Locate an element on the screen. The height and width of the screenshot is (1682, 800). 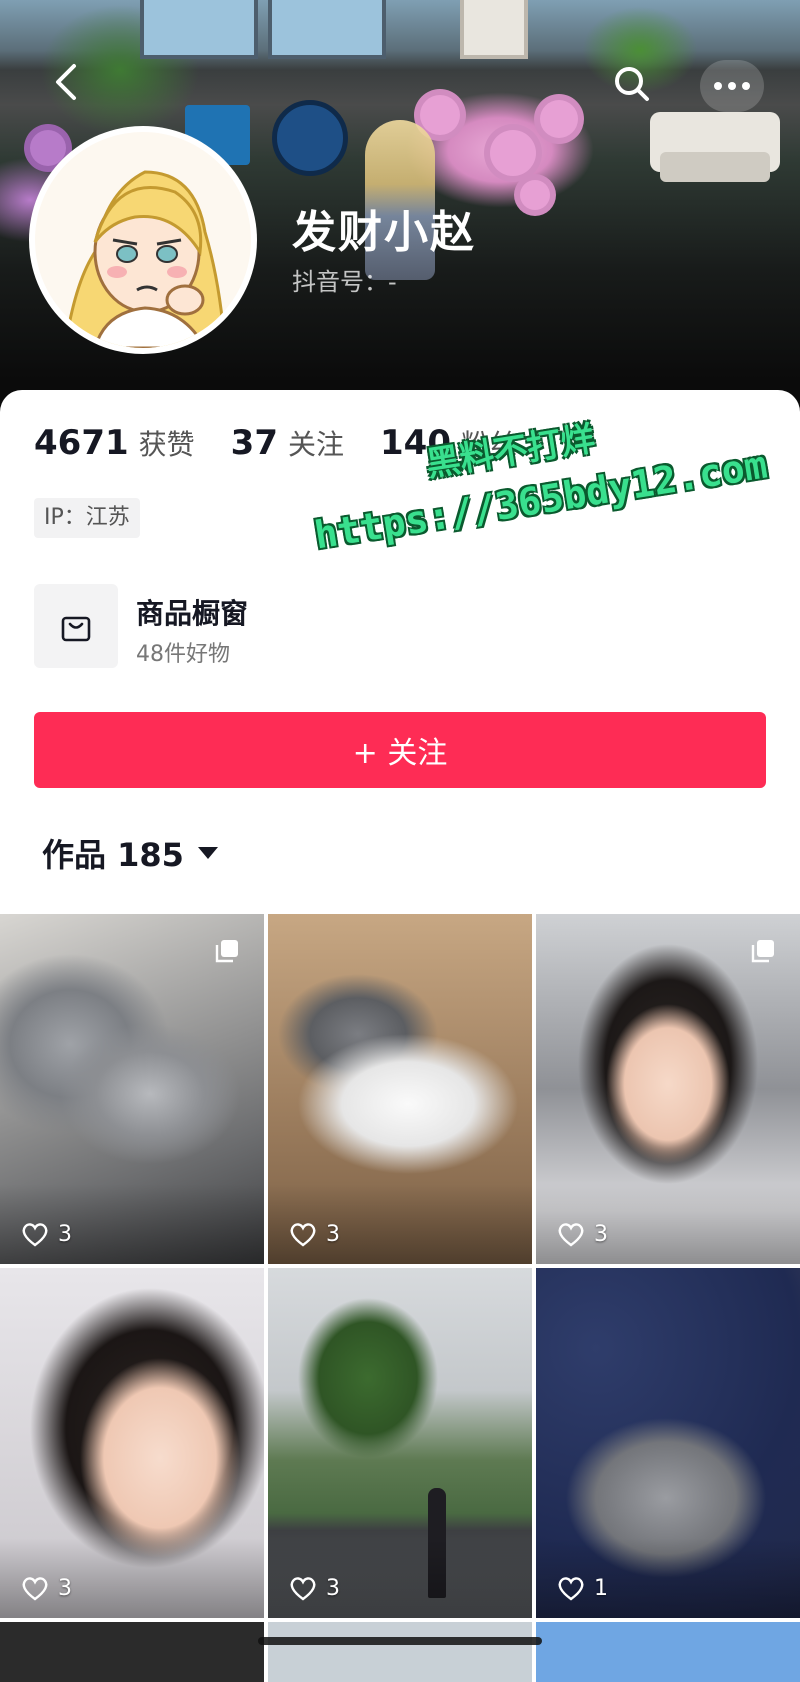
avatar is located at coordinates (143, 240).